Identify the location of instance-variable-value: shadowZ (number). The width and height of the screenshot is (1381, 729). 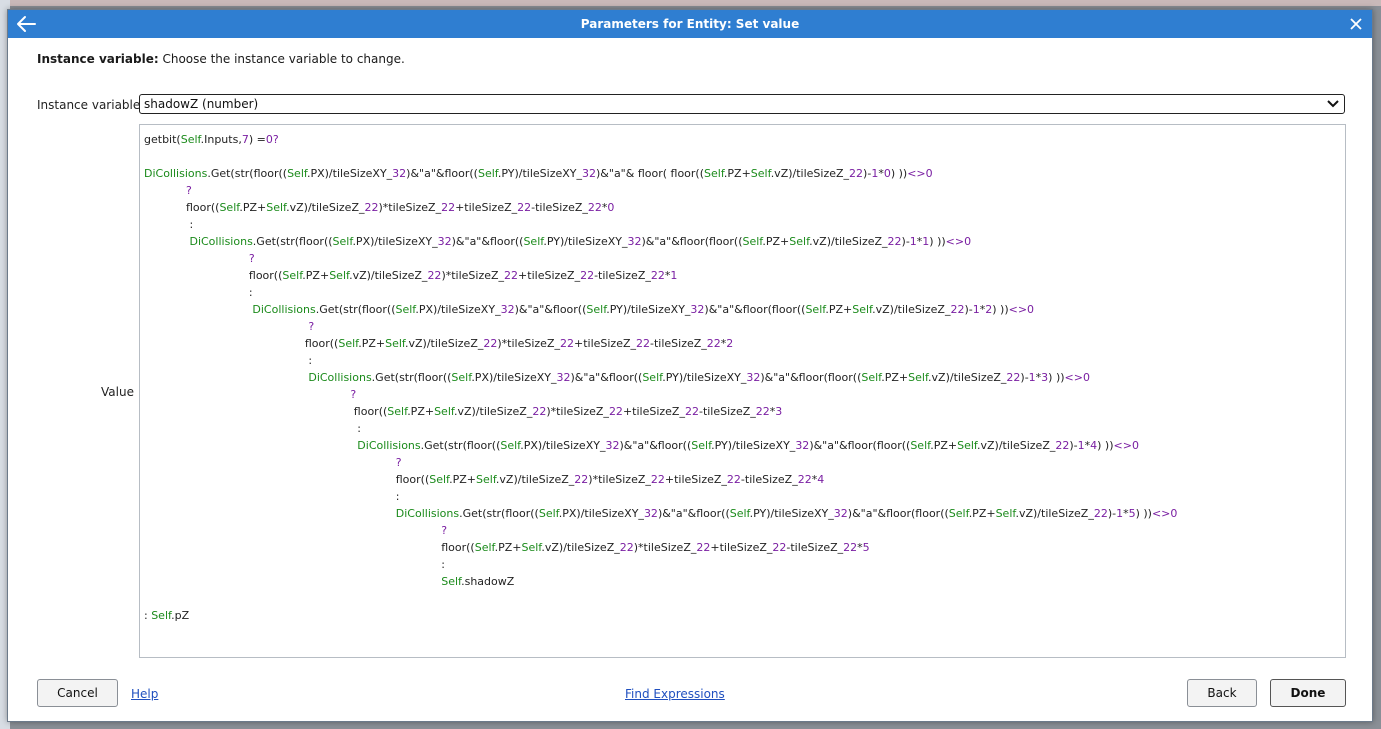
(201, 104).